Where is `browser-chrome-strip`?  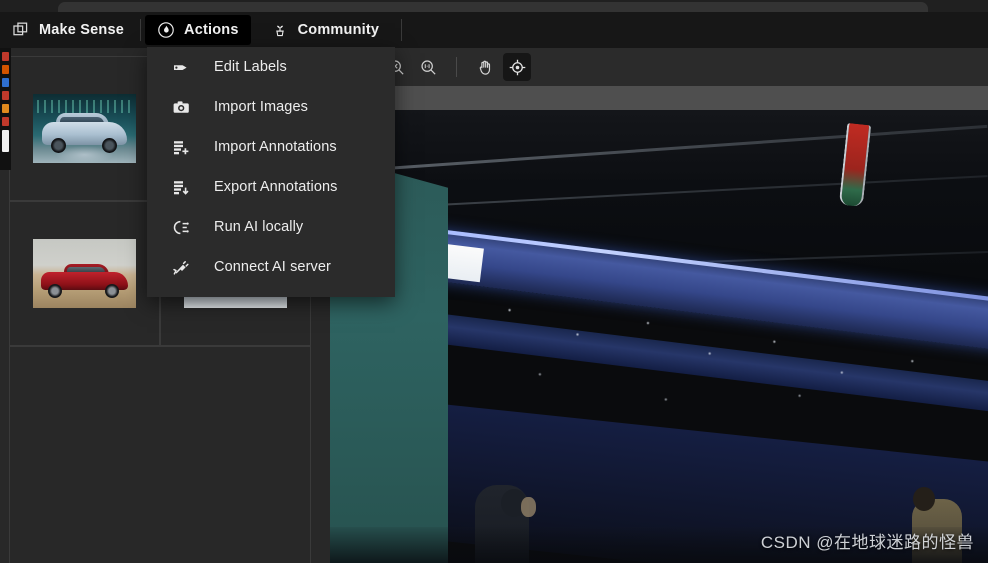 browser-chrome-strip is located at coordinates (494, 6).